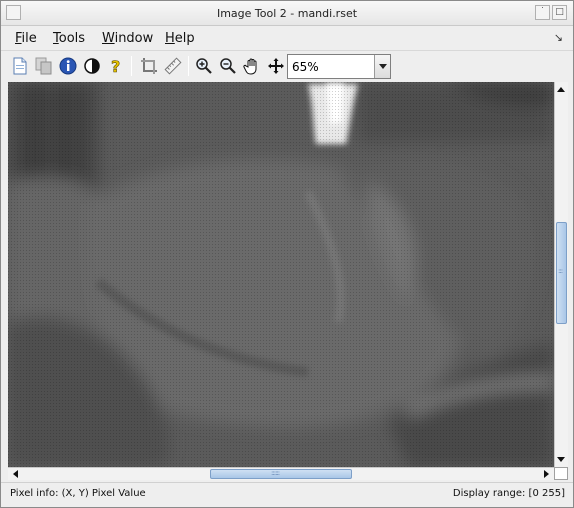  I want to click on zoom-value: 65%, so click(305, 67).